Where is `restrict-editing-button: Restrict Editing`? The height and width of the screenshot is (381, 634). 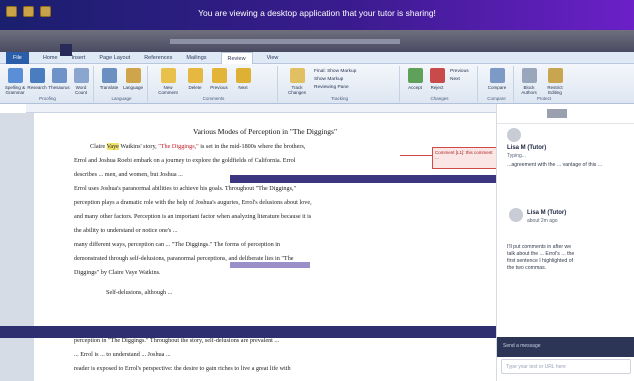 restrict-editing-button: Restrict Editing is located at coordinates (555, 81).